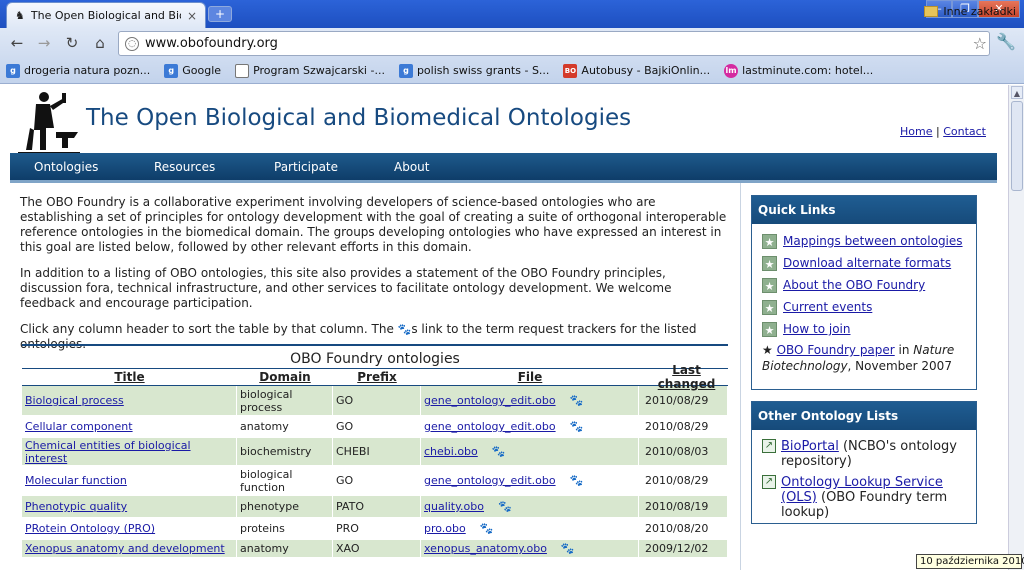 This screenshot has width=1024, height=570. I want to click on main-nav: Ontologies Resources Participate About, so click(503, 166).